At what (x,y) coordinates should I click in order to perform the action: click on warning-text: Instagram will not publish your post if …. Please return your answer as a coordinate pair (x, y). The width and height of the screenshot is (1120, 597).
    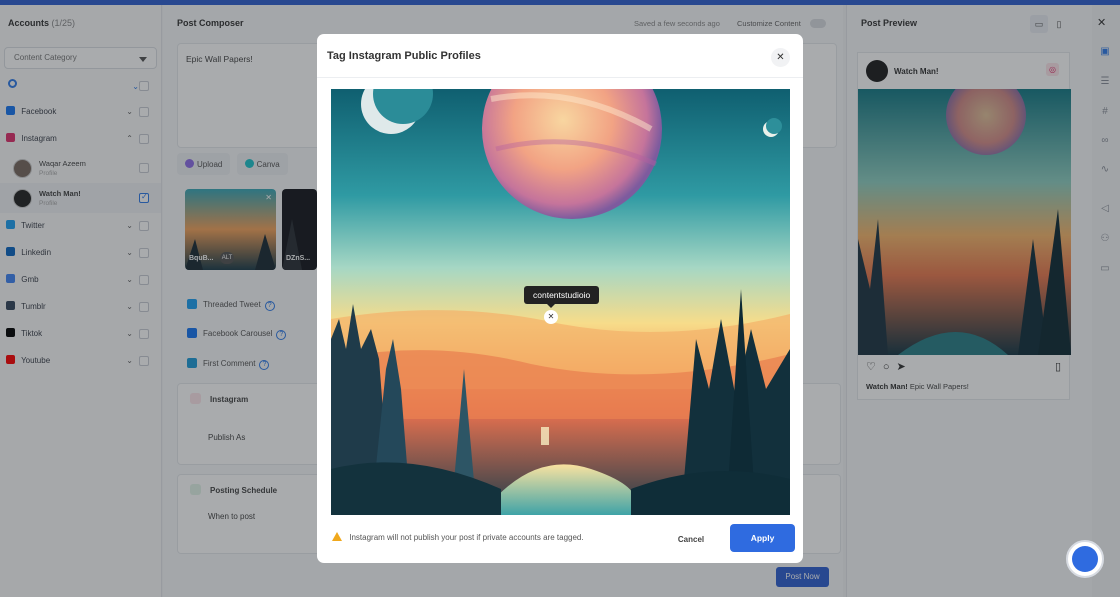
    Looking at the image, I should click on (466, 537).